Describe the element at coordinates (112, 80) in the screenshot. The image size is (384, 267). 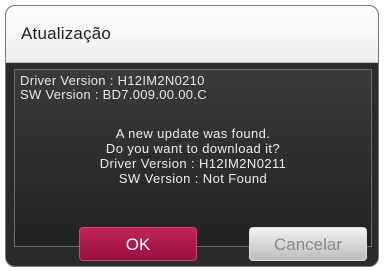
I see `current-driver-version: Driver Version : H12IM2N0210` at that location.